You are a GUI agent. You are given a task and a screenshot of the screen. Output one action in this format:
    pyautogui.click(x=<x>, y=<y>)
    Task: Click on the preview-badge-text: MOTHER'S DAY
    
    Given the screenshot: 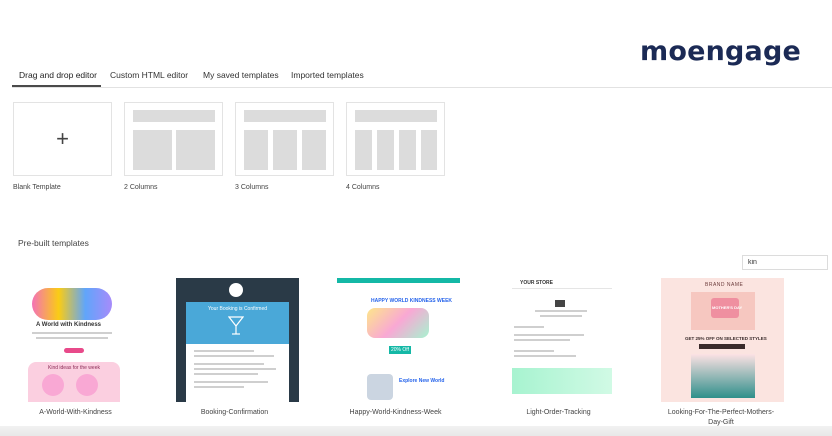 What is the action you would take?
    pyautogui.click(x=727, y=307)
    